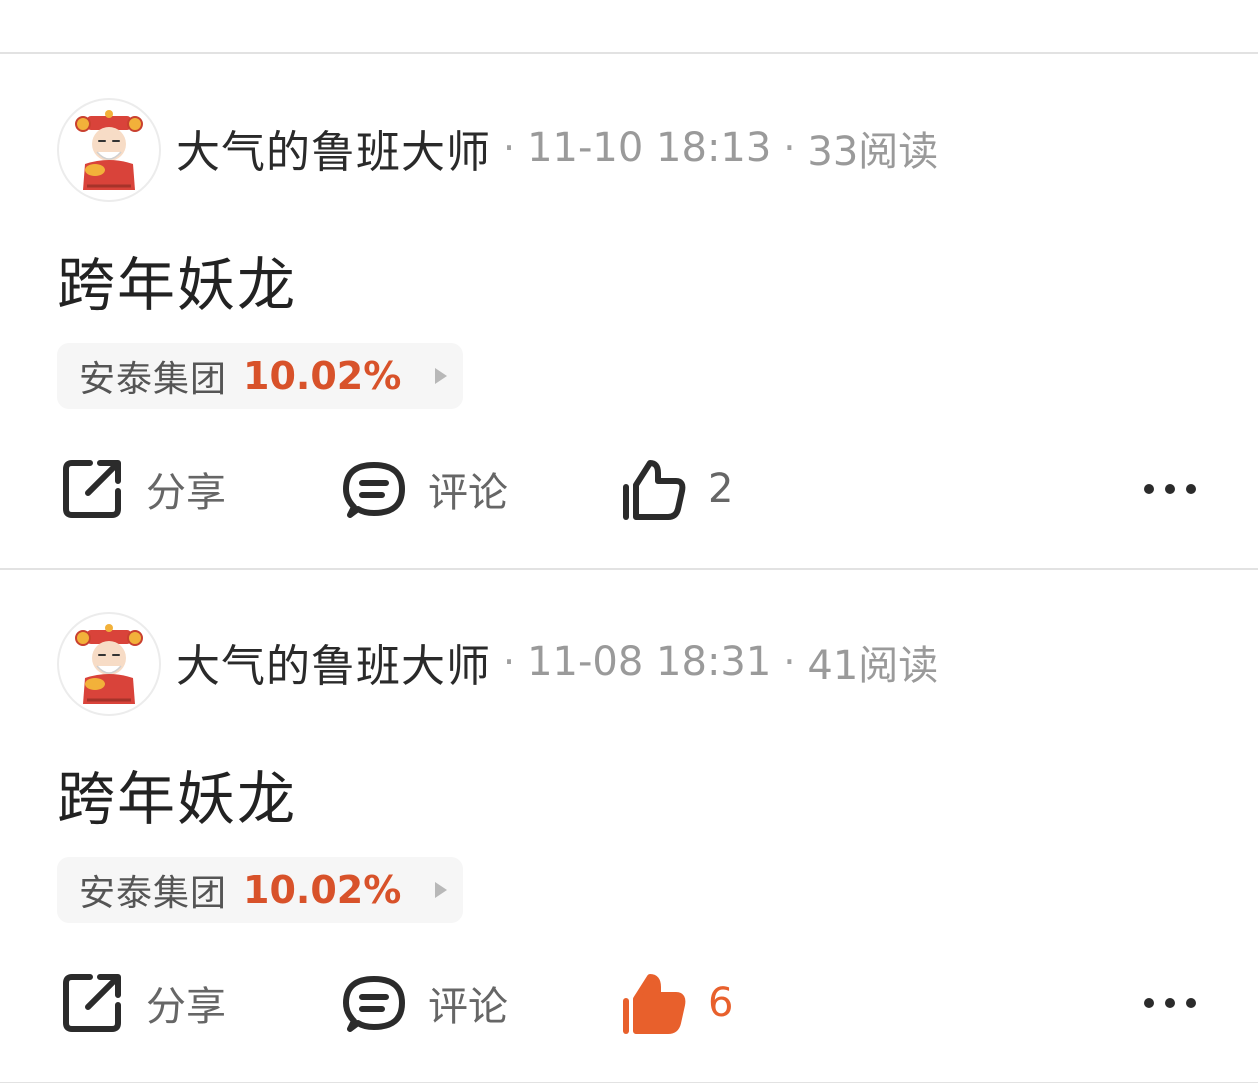 This screenshot has height=1083, width=1258. What do you see at coordinates (873, 666) in the screenshot?
I see `read-count: 41阅读` at bounding box center [873, 666].